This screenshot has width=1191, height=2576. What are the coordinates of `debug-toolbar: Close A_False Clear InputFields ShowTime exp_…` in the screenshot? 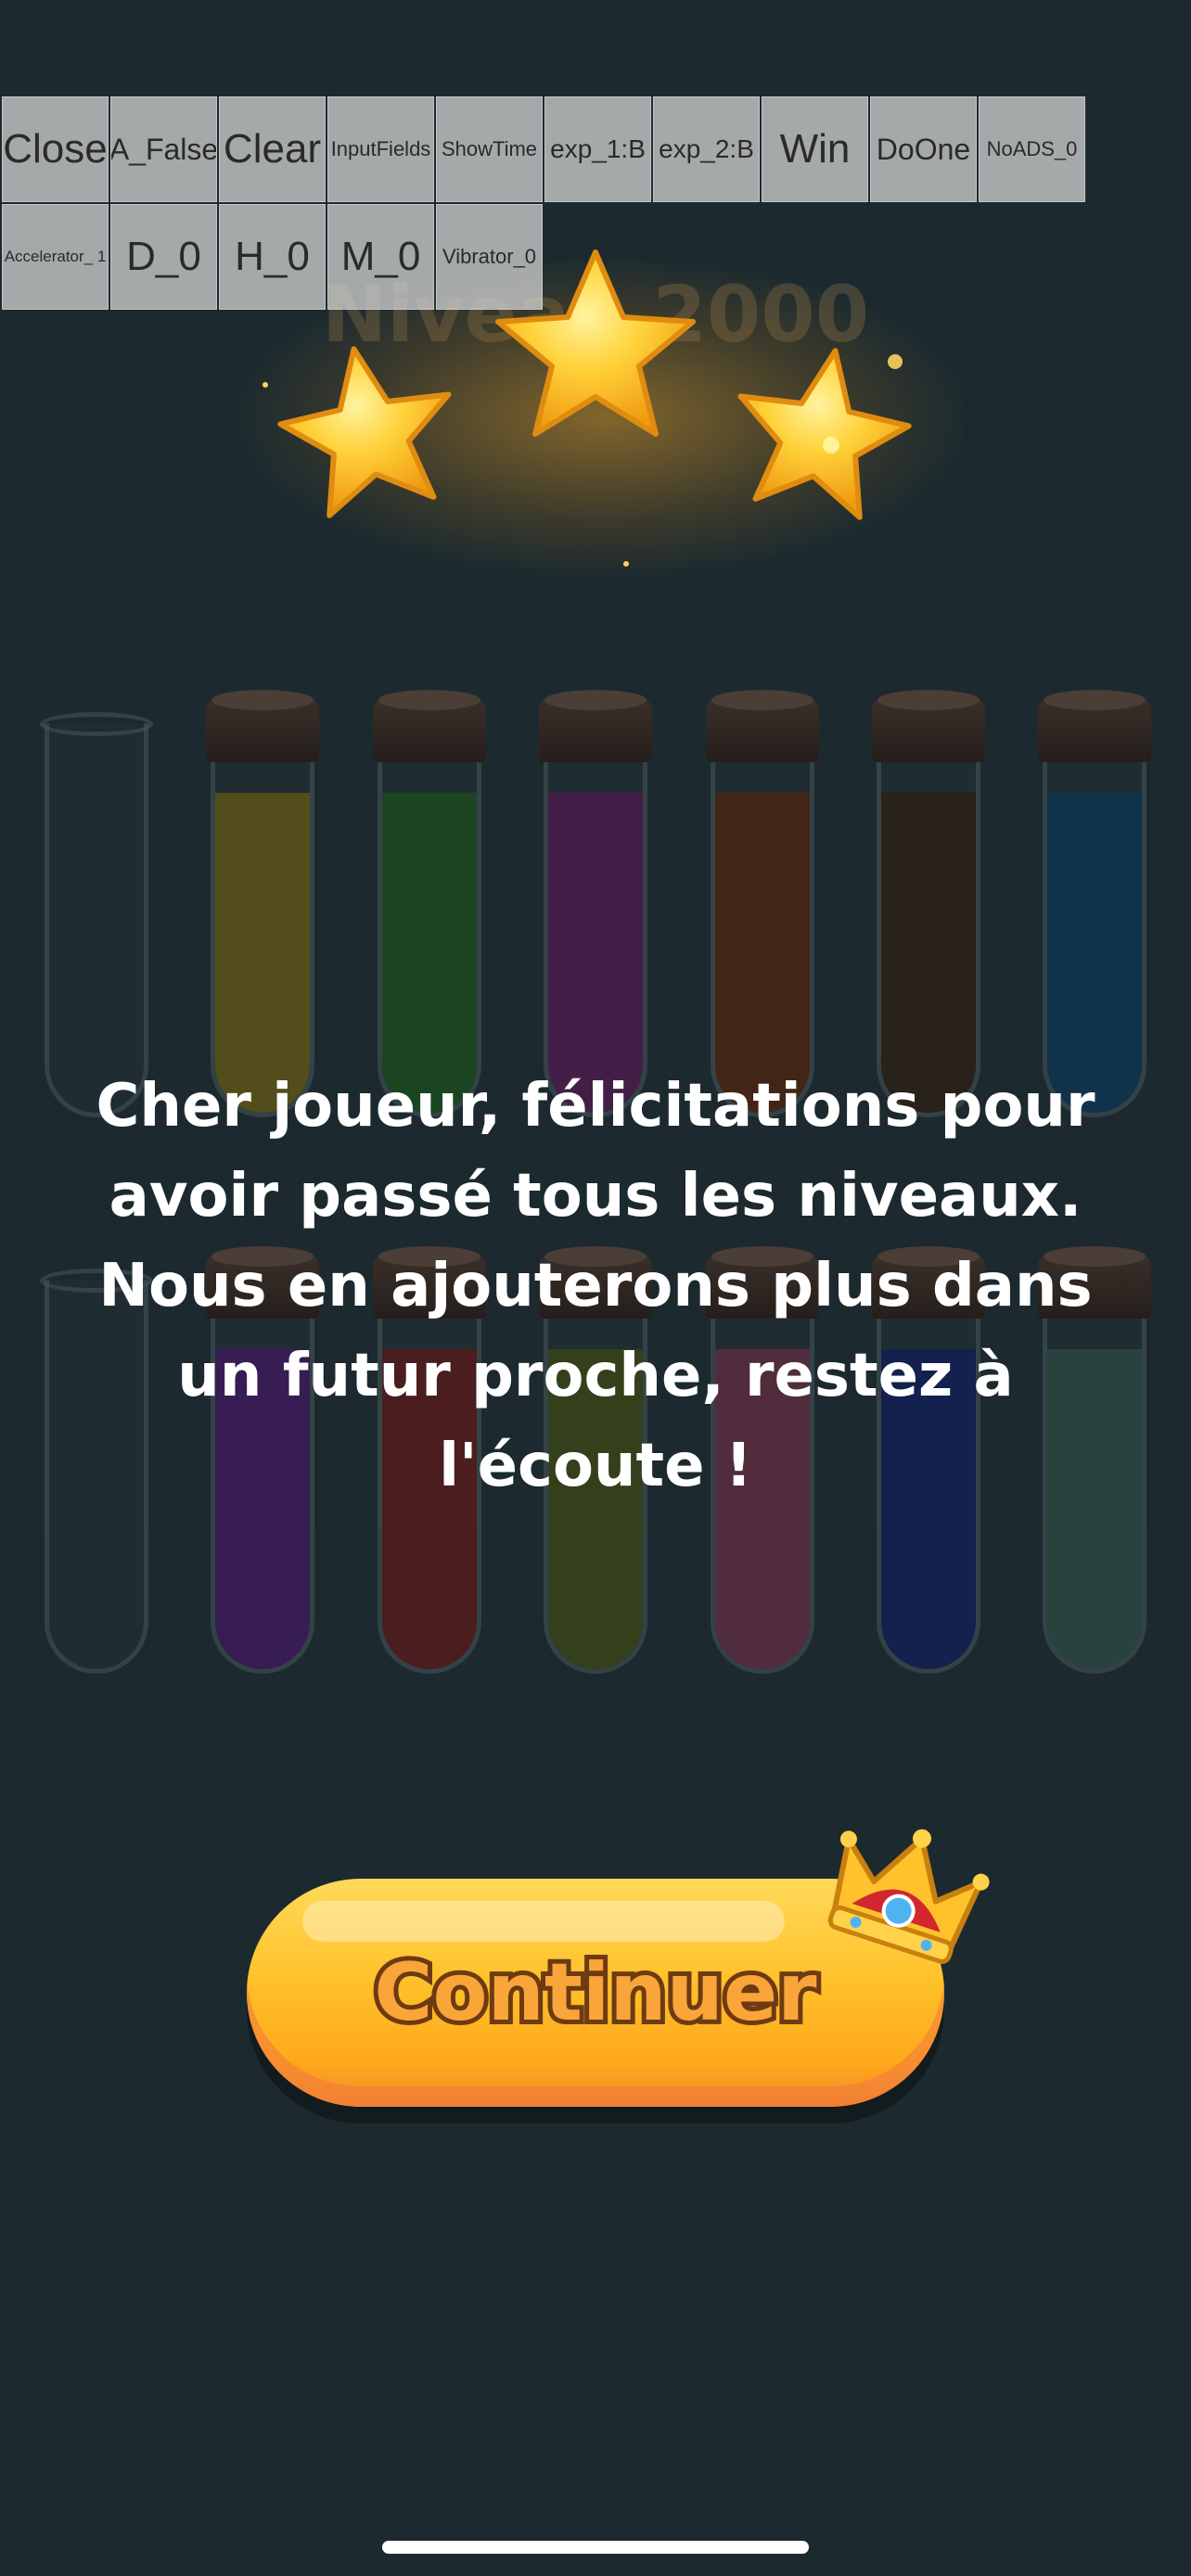 It's located at (554, 203).